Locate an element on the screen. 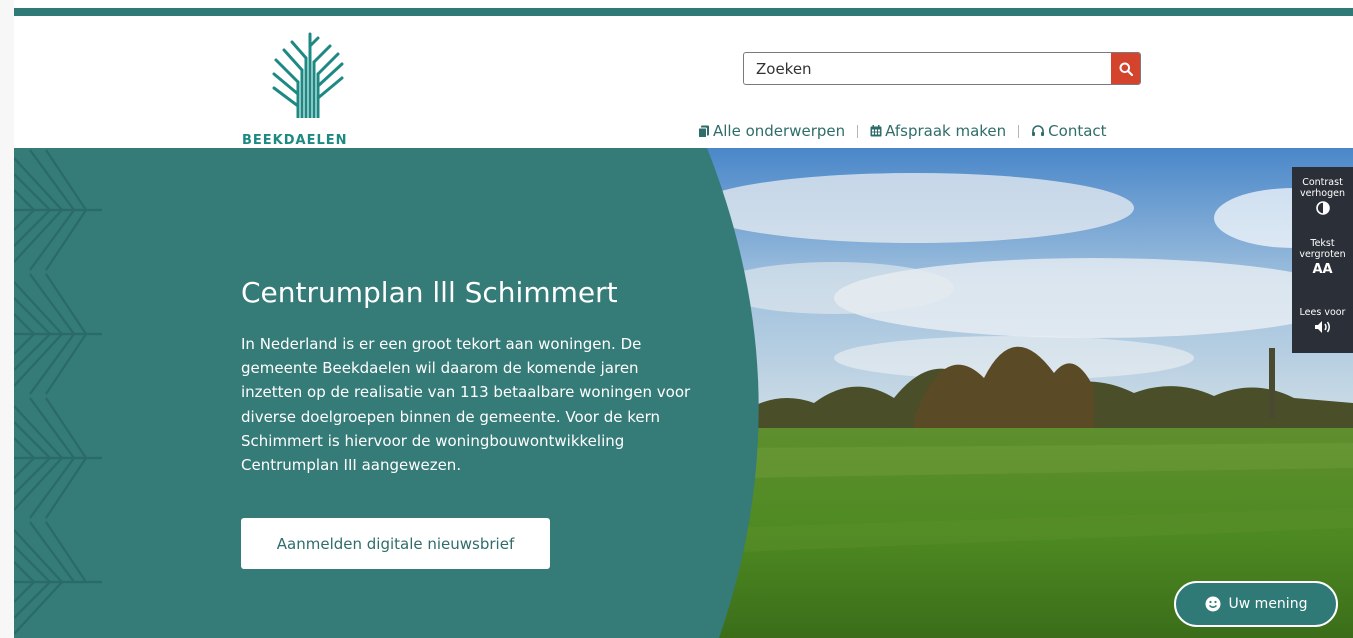 The width and height of the screenshot is (1353, 638). text-enlarge-button: Tekst vergroten AA is located at coordinates (1322, 257).